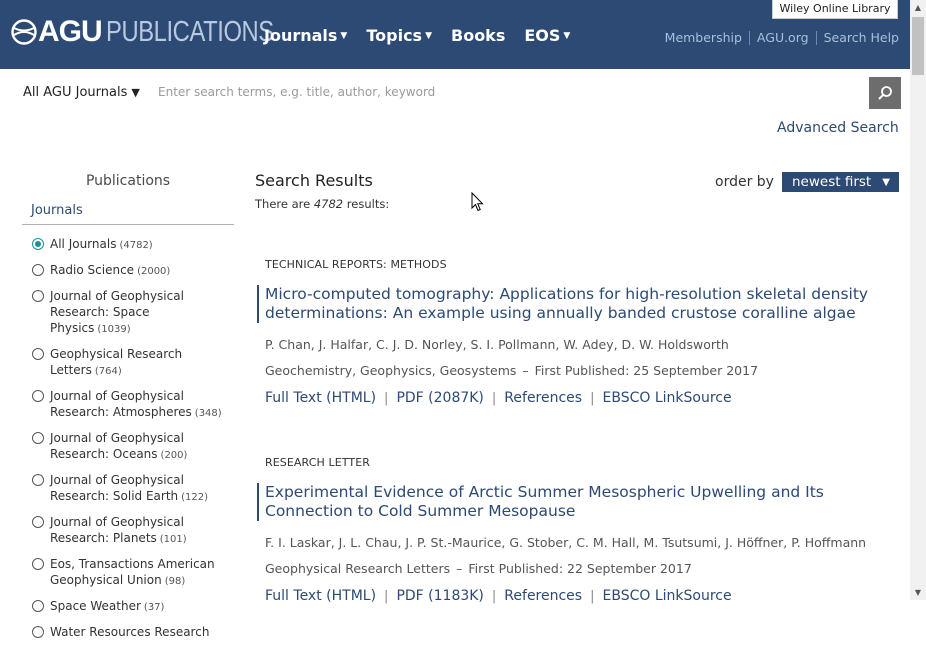 The image size is (926, 648). Describe the element at coordinates (356, 264) in the screenshot. I see `article-type: TECHNICAL REPORTS: METHODS` at that location.